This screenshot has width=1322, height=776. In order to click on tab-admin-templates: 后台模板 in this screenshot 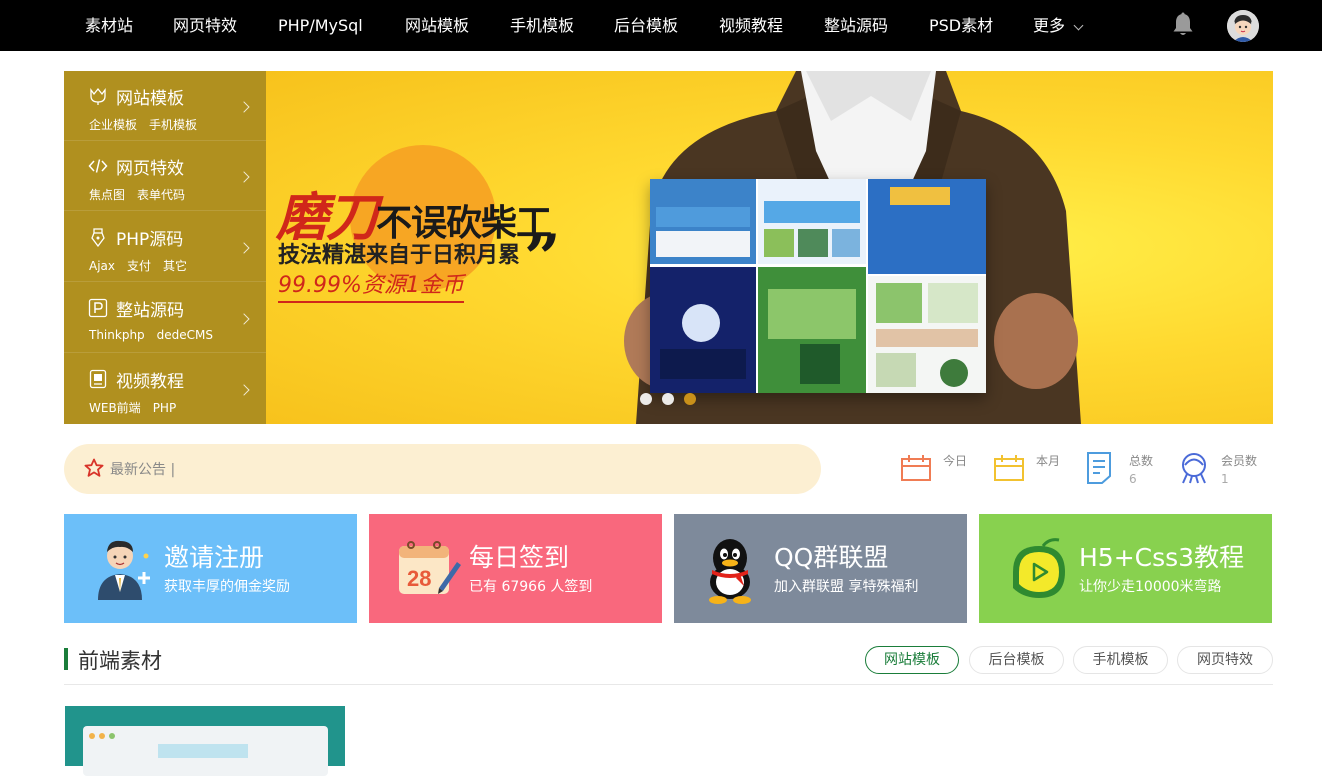, I will do `click(1016, 660)`.